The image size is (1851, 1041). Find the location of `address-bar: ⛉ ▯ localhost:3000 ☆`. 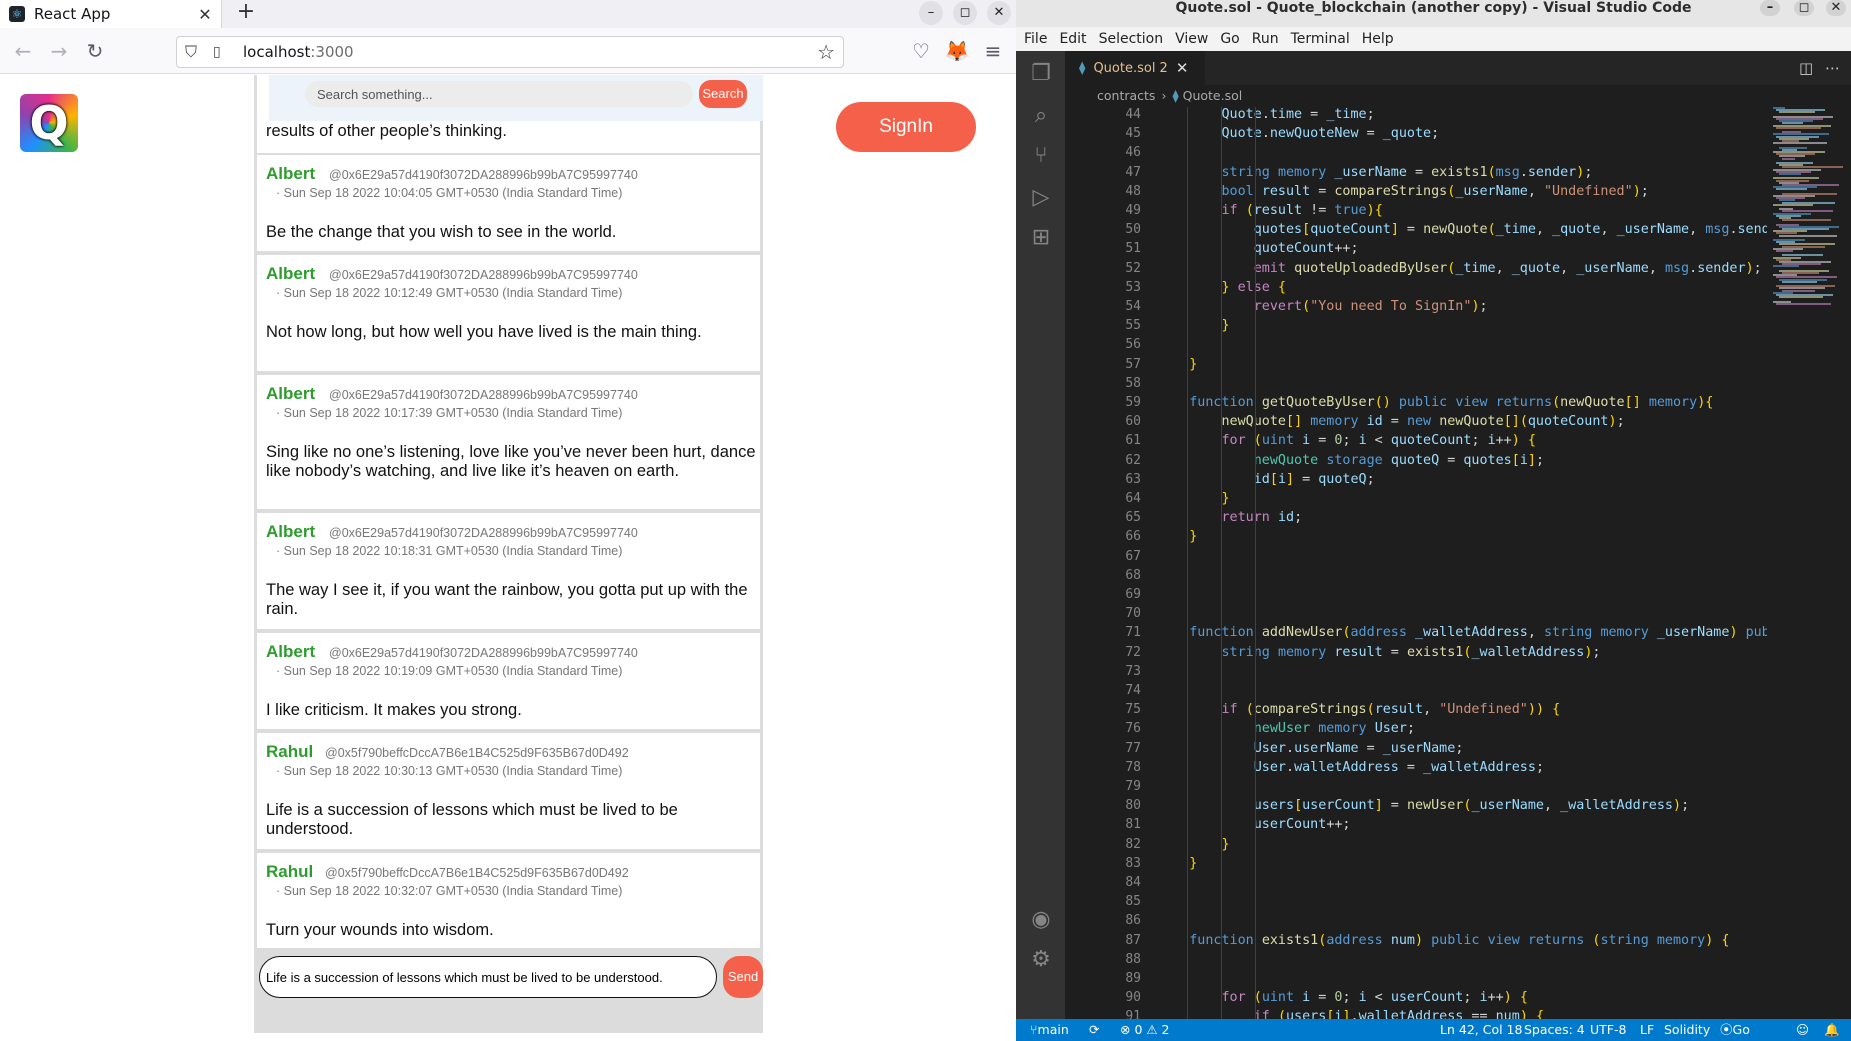

address-bar: ⛉ ▯ localhost:3000 ☆ is located at coordinates (510, 52).